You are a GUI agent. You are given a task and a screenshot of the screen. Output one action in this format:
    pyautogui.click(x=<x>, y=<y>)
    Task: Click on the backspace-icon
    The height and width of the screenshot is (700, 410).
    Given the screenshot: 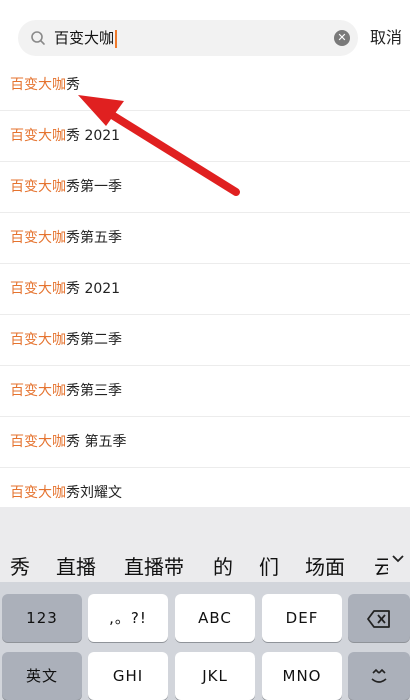 What is the action you would take?
    pyautogui.click(x=378, y=618)
    